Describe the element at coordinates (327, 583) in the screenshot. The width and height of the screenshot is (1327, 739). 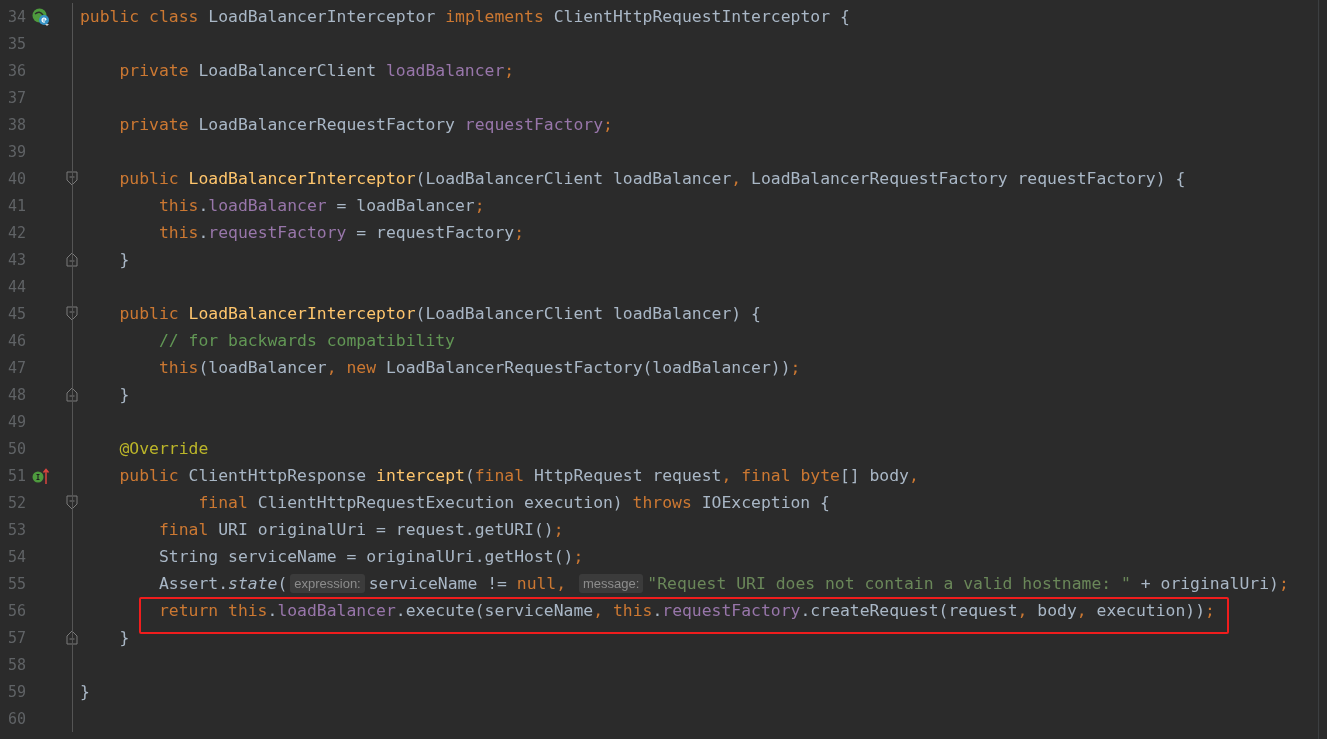
I see `inlay-hint: expression:` at that location.